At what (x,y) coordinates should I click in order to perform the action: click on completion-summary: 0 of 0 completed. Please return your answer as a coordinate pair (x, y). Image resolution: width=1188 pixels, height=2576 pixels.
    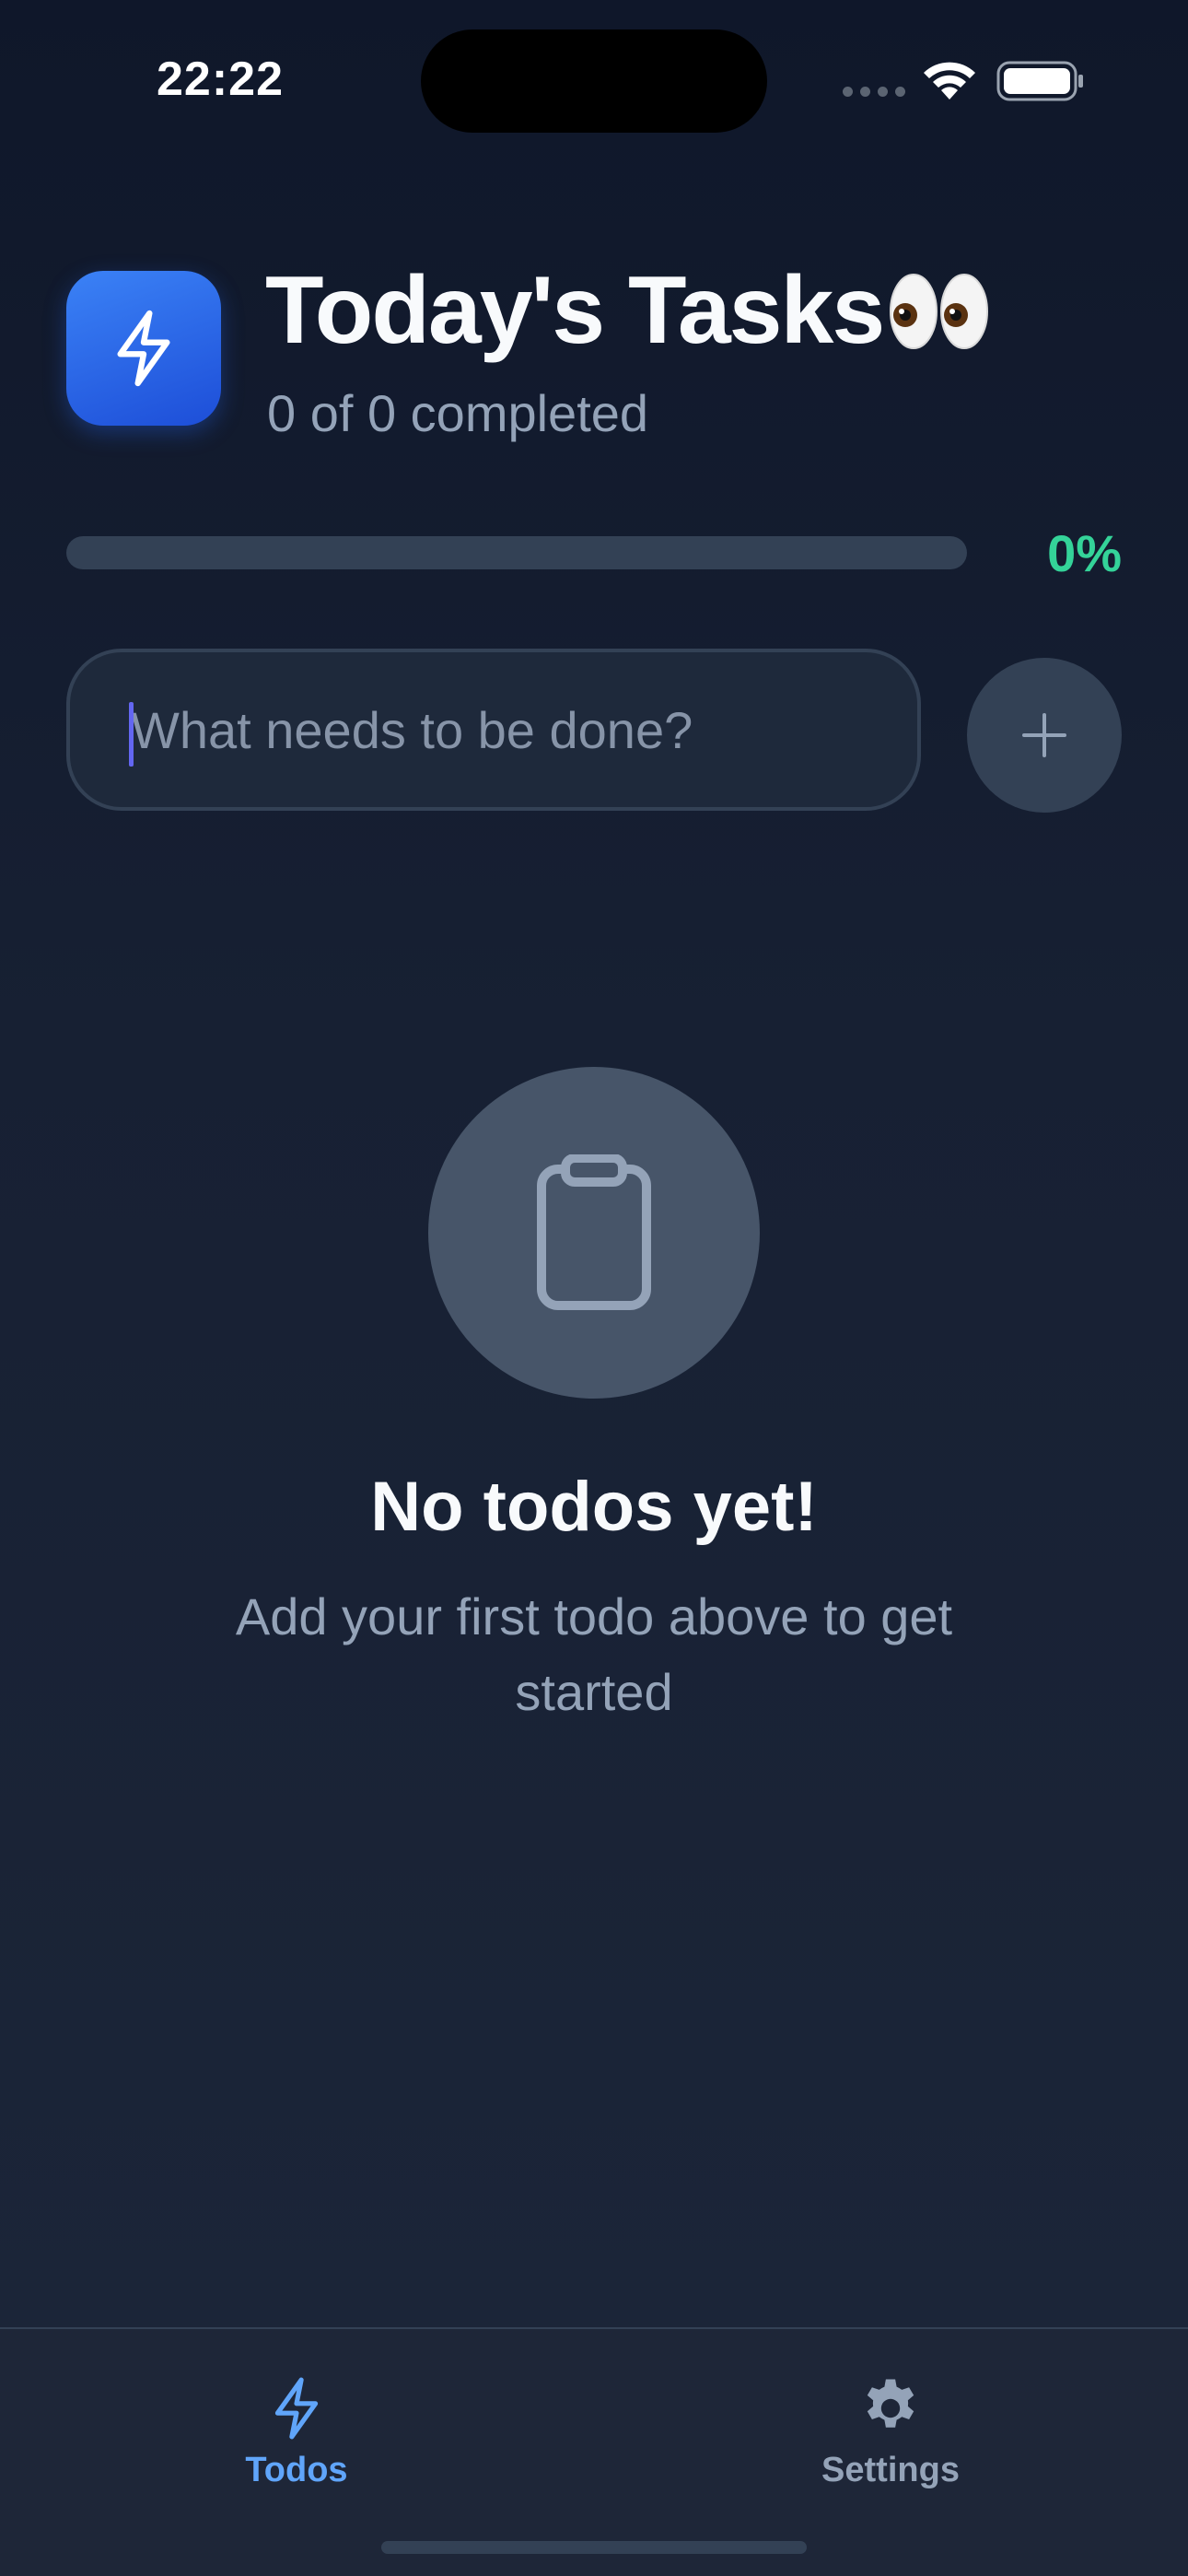
    Looking at the image, I should click on (458, 413).